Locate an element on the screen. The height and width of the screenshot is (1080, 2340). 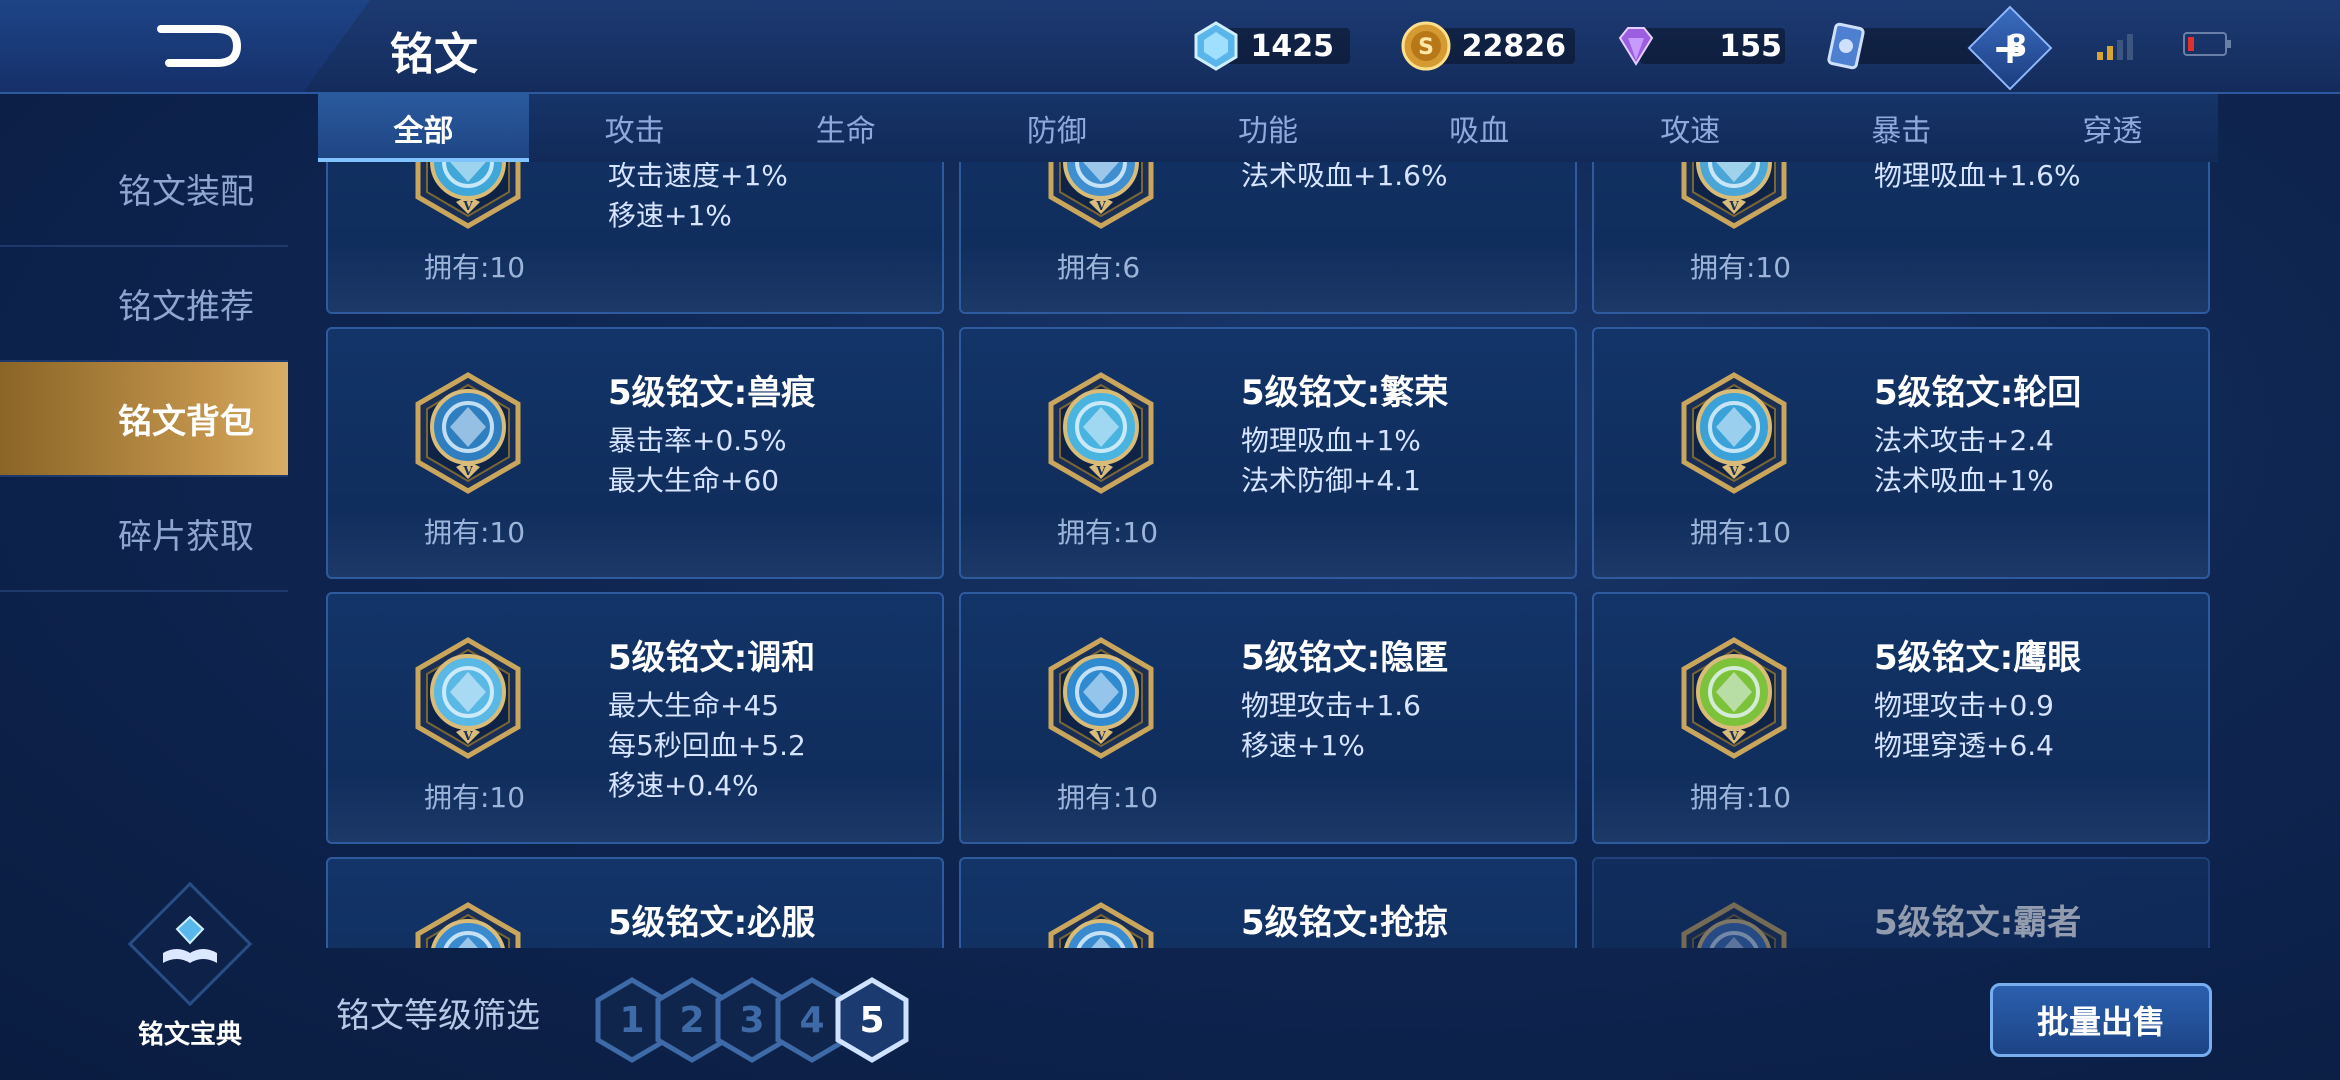
gold-currency: S 22826 is located at coordinates (1487, 46).